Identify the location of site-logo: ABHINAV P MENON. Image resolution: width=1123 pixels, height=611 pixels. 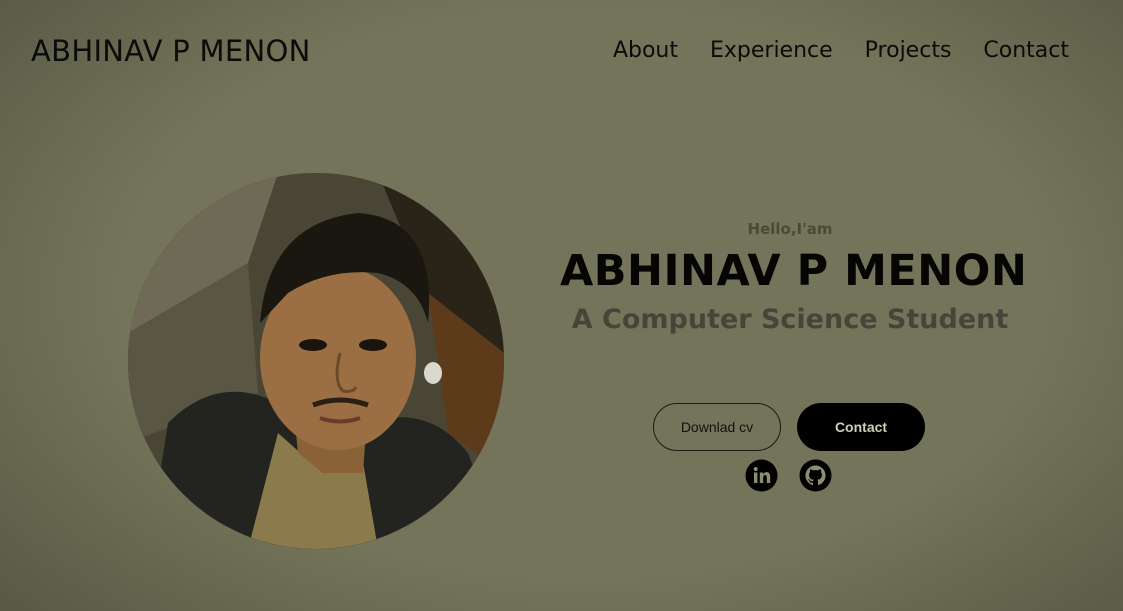
(171, 51).